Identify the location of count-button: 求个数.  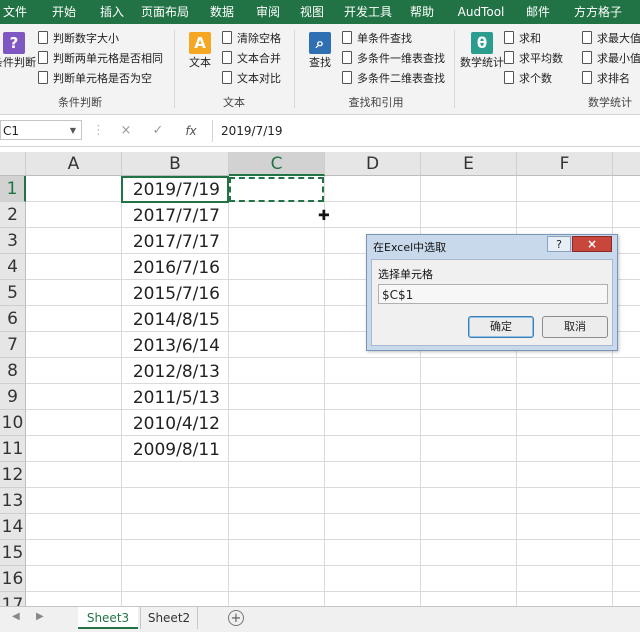
(528, 79).